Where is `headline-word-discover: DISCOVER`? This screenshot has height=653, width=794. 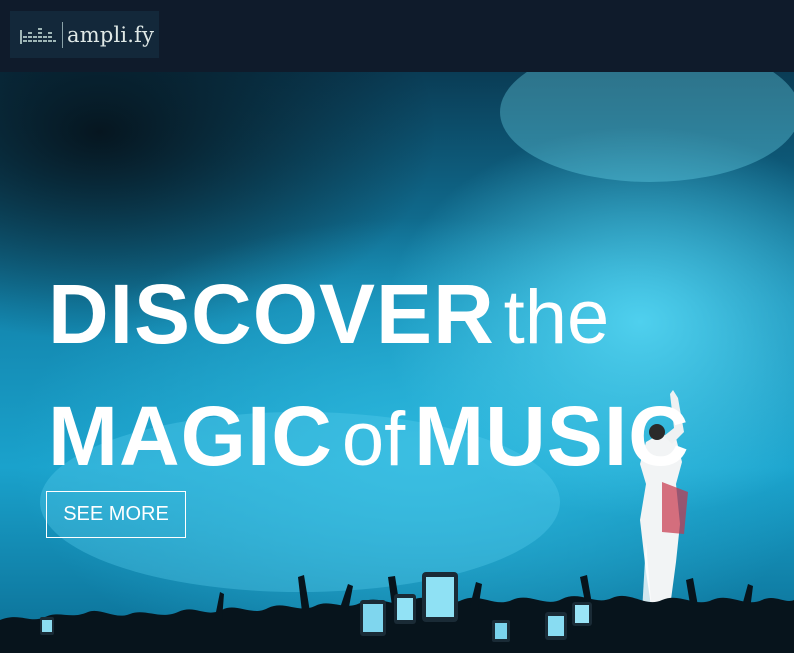 headline-word-discover: DISCOVER is located at coordinates (271, 314).